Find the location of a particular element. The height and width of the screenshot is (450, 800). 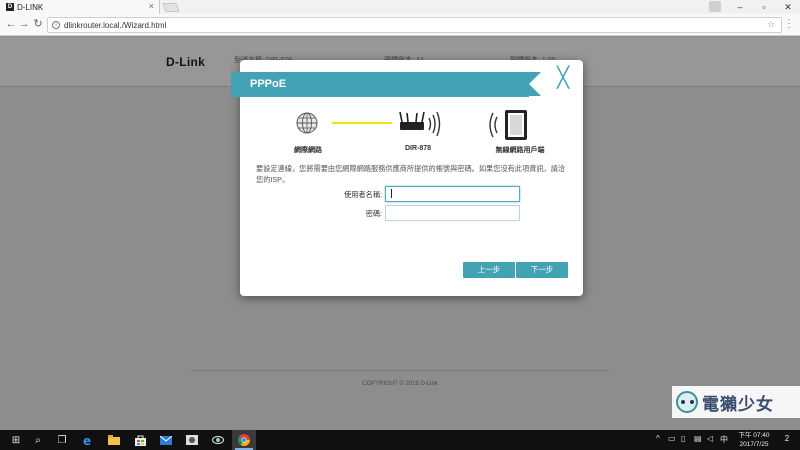

reload-button: ↻ is located at coordinates (38, 24).